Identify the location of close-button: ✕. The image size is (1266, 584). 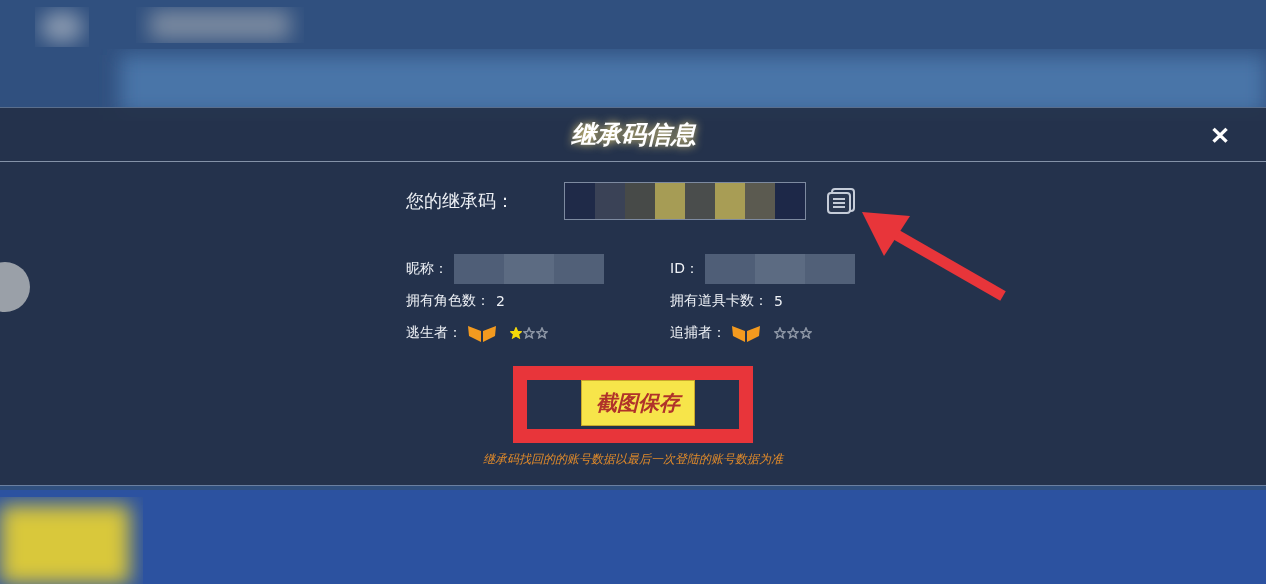
(1220, 136).